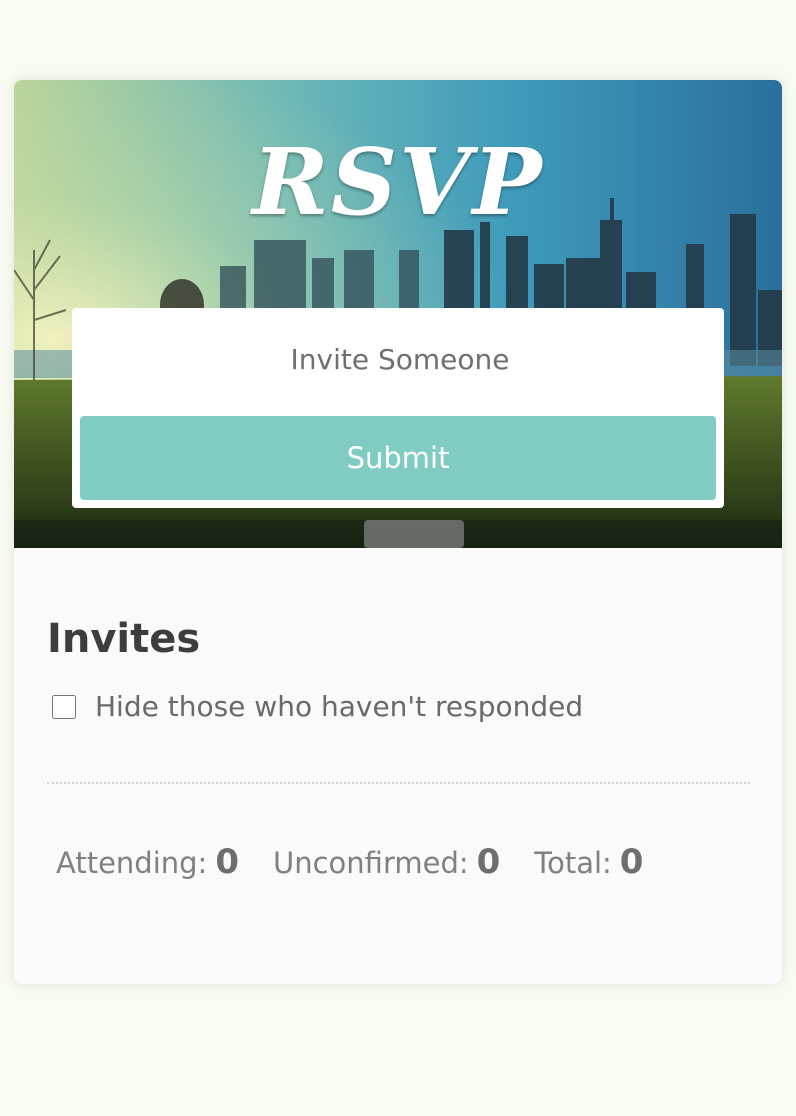 The image size is (796, 1116). I want to click on page-title: RSVP, so click(398, 182).